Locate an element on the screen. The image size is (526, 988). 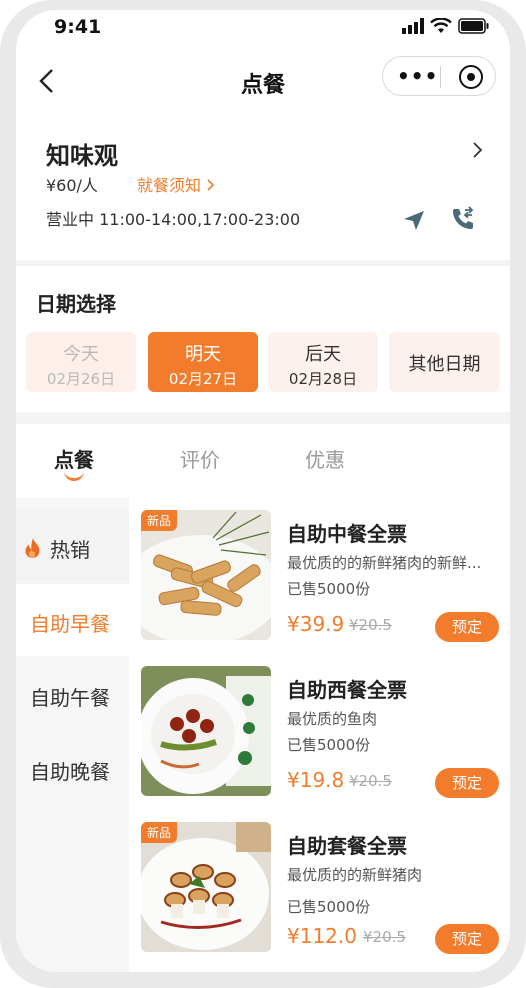
signal-icon is located at coordinates (413, 26).